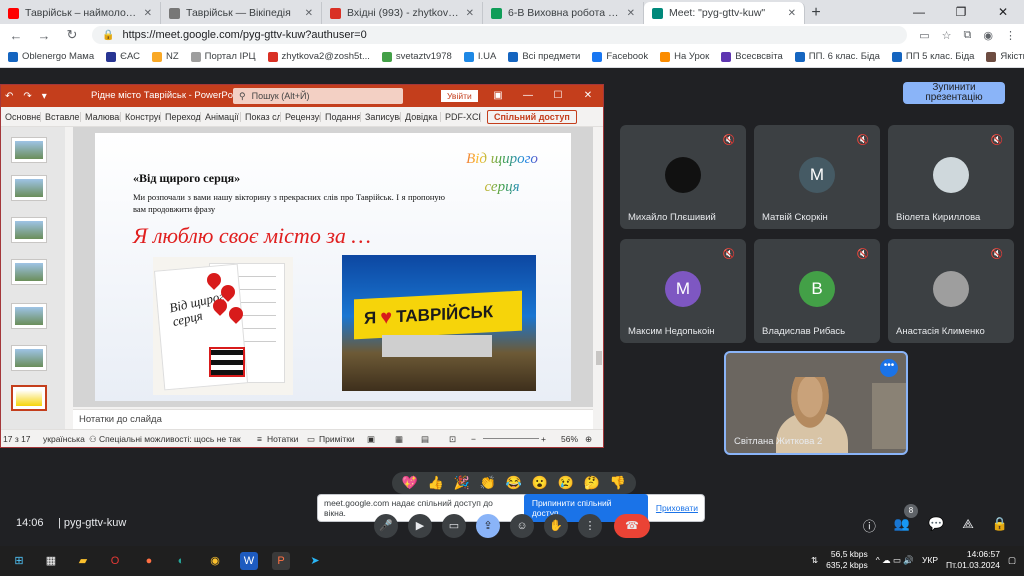 The width and height of the screenshot is (1024, 576). Describe the element at coordinates (51, 561) in the screenshot. I see `calculator-icon: ▦` at that location.